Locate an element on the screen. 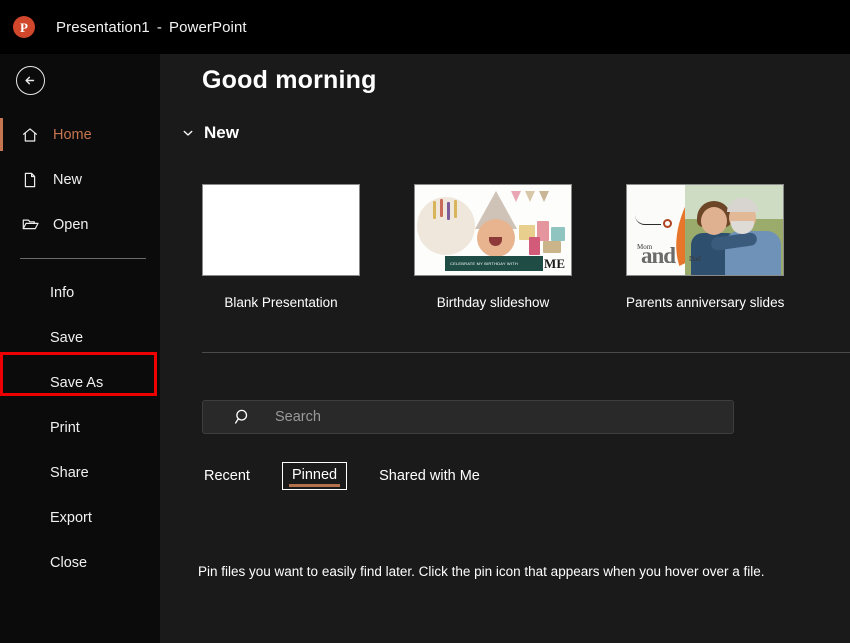 Image resolution: width=850 pixels, height=643 pixels. new-section-title: New is located at coordinates (221, 132).